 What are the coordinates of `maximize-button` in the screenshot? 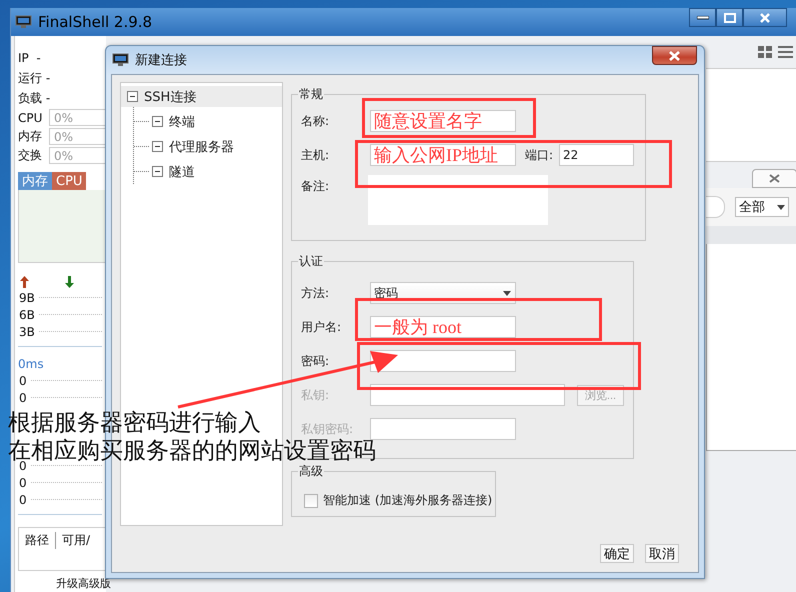 It's located at (729, 17).